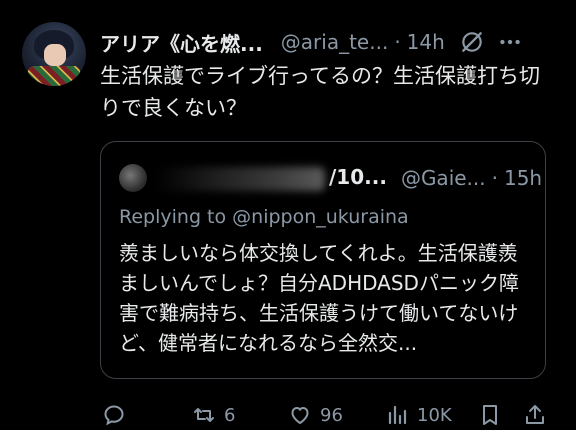  I want to click on replying-to-prefix: Replying to, so click(176, 217).